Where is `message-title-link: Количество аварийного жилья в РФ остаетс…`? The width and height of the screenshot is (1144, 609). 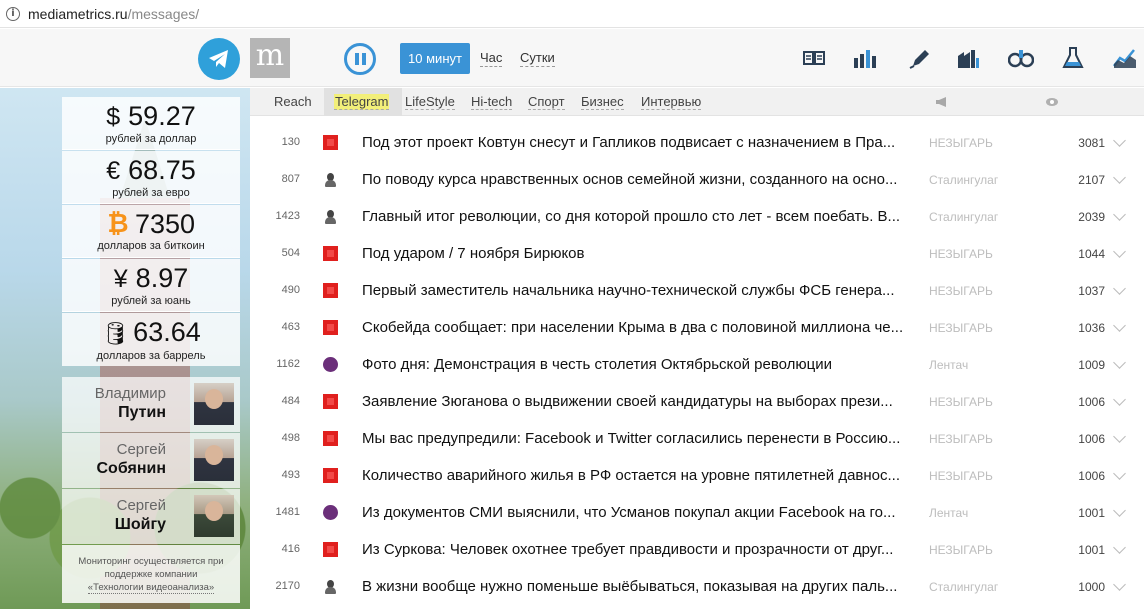 message-title-link: Количество аварийного жилья в РФ остаетс… is located at coordinates (638, 475).